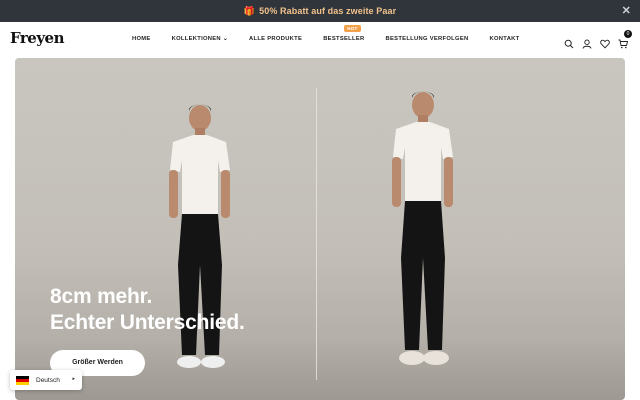  Describe the element at coordinates (343, 33) in the screenshot. I see `menu-item-bestseller: BESTSELLER HOT` at that location.